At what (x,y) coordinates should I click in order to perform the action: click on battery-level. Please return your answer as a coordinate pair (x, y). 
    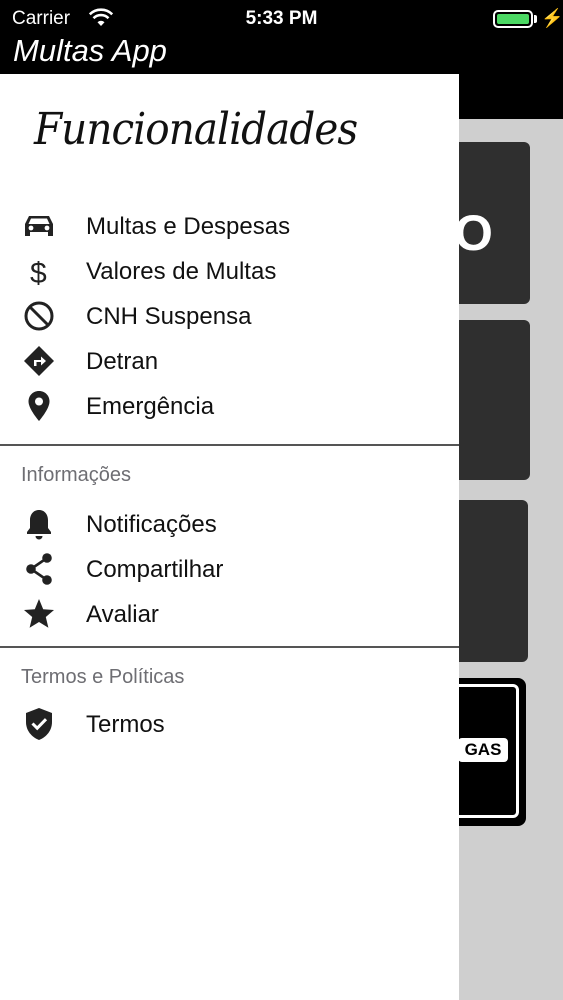
    Looking at the image, I should click on (513, 19).